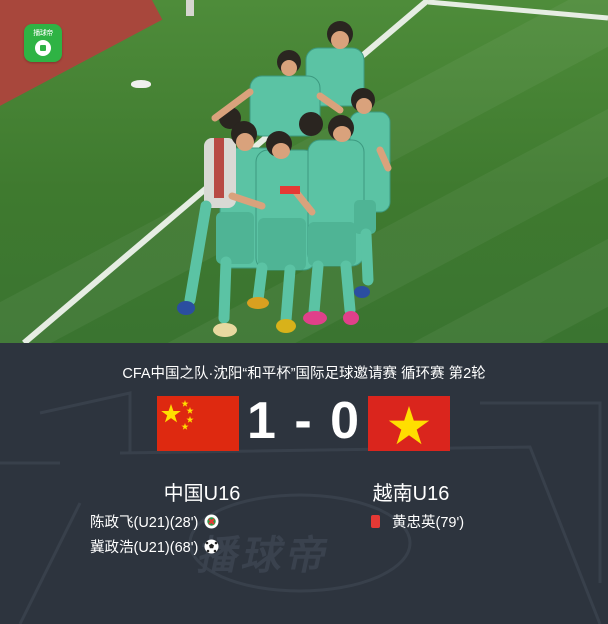 This screenshot has height=624, width=608. I want to click on home-event-row: 冀政浩(U21)(68'), so click(154, 546).